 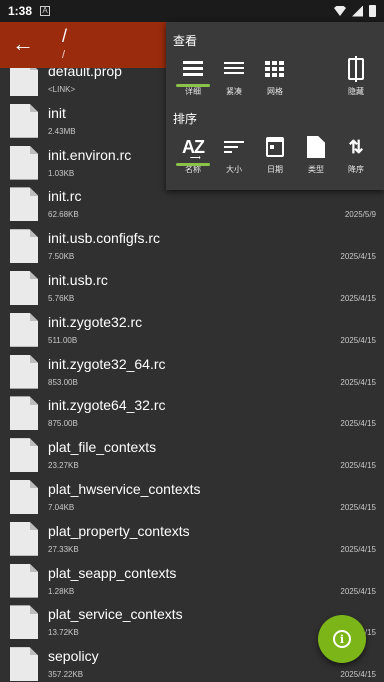 I want to click on status-icons, so click(x=355, y=11).